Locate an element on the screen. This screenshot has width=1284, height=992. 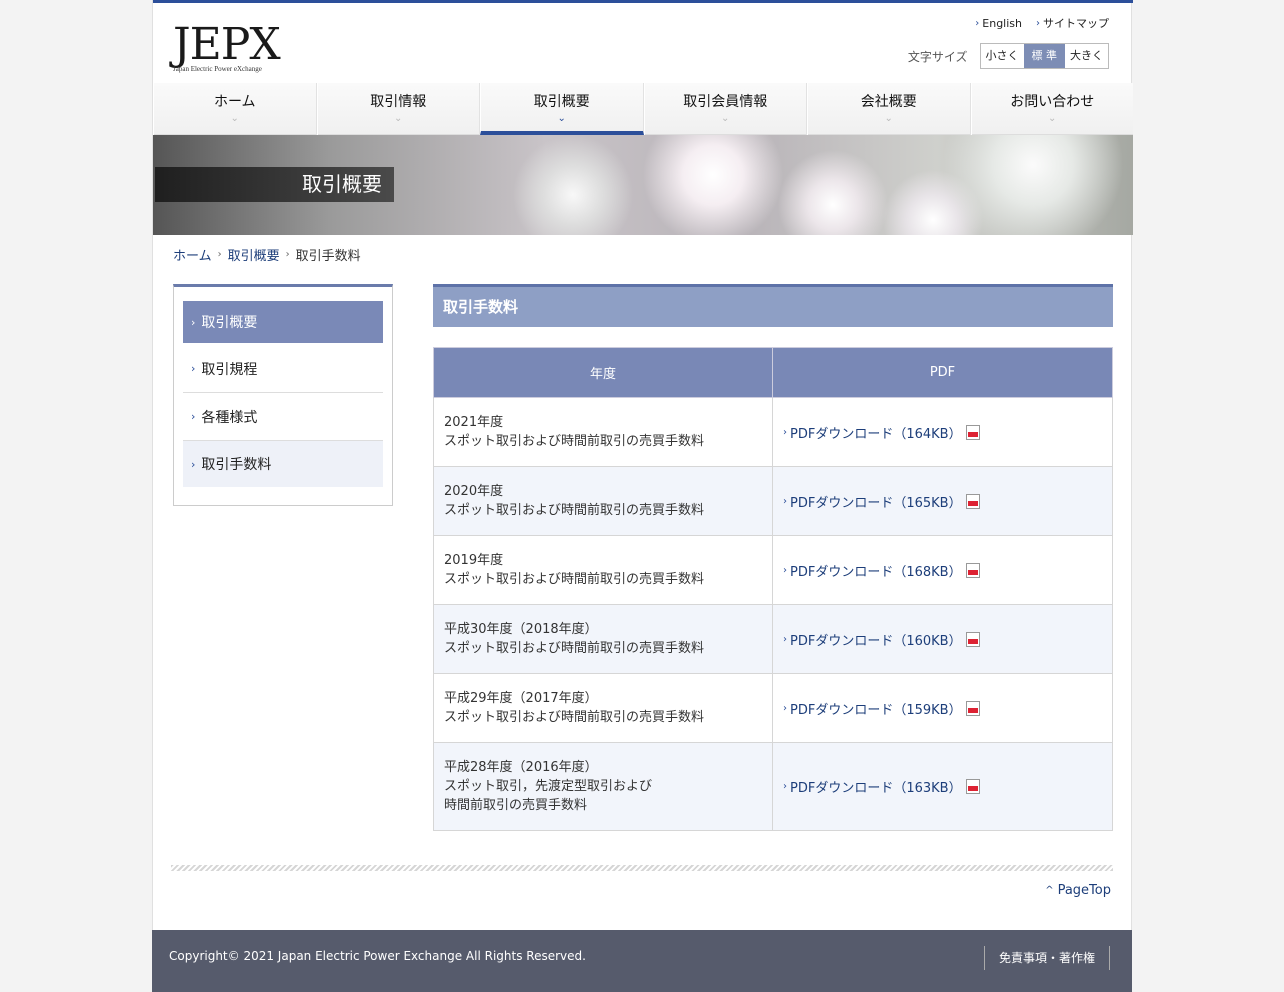
chevron-up-icon: ^ is located at coordinates (1049, 890).